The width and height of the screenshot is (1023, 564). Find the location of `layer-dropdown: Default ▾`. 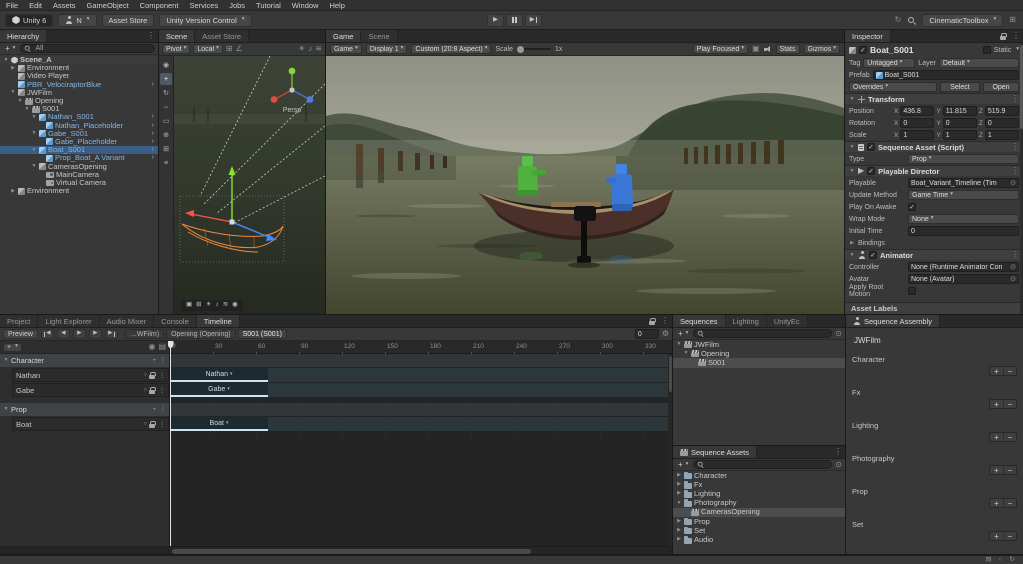

layer-dropdown: Default ▾ is located at coordinates (978, 63).